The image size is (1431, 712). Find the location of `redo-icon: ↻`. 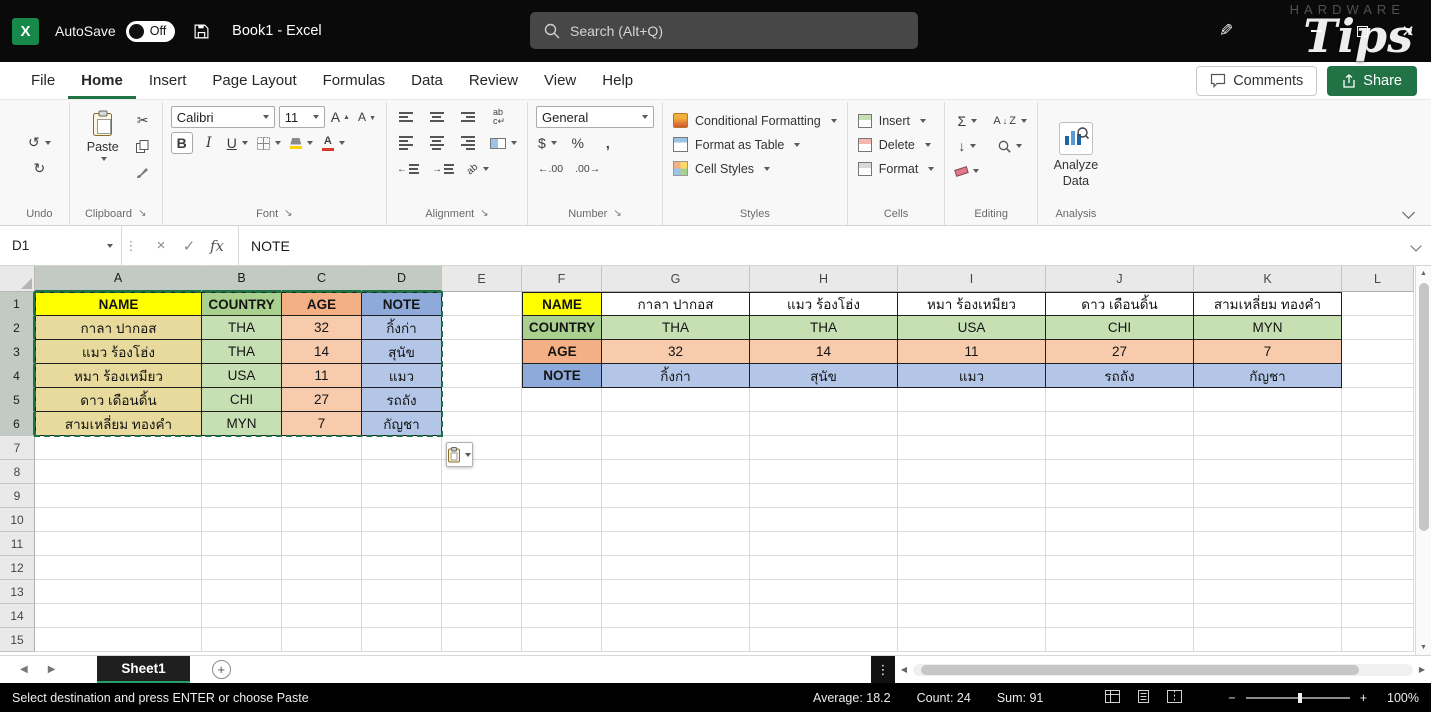

redo-icon: ↻ is located at coordinates (39, 169).